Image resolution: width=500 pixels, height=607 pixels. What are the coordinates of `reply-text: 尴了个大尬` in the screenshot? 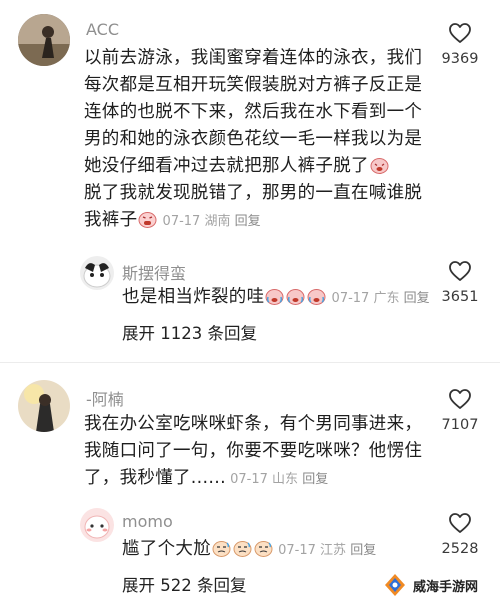 It's located at (166, 549).